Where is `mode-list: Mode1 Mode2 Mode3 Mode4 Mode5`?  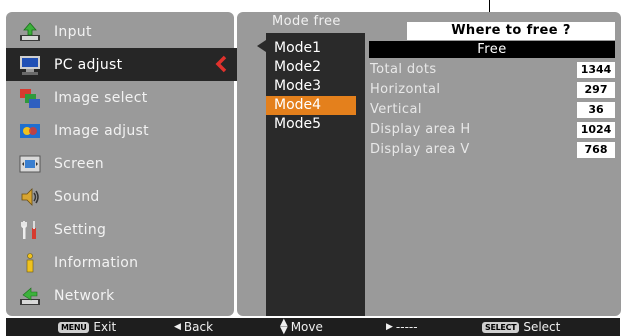
mode-list: Mode1 Mode2 Mode3 Mode4 Mode5 is located at coordinates (311, 174).